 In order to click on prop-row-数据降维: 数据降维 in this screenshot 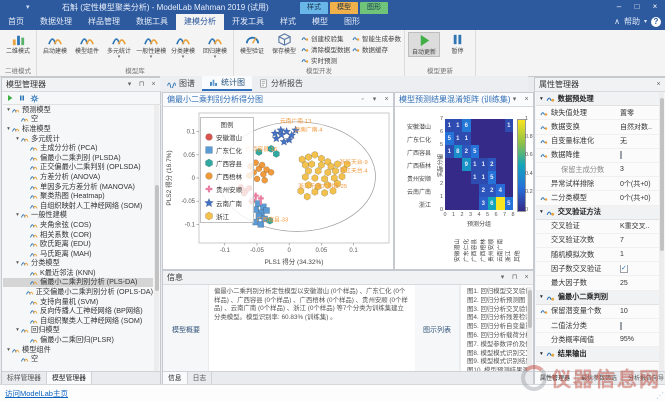, I will do `click(600, 156)`.